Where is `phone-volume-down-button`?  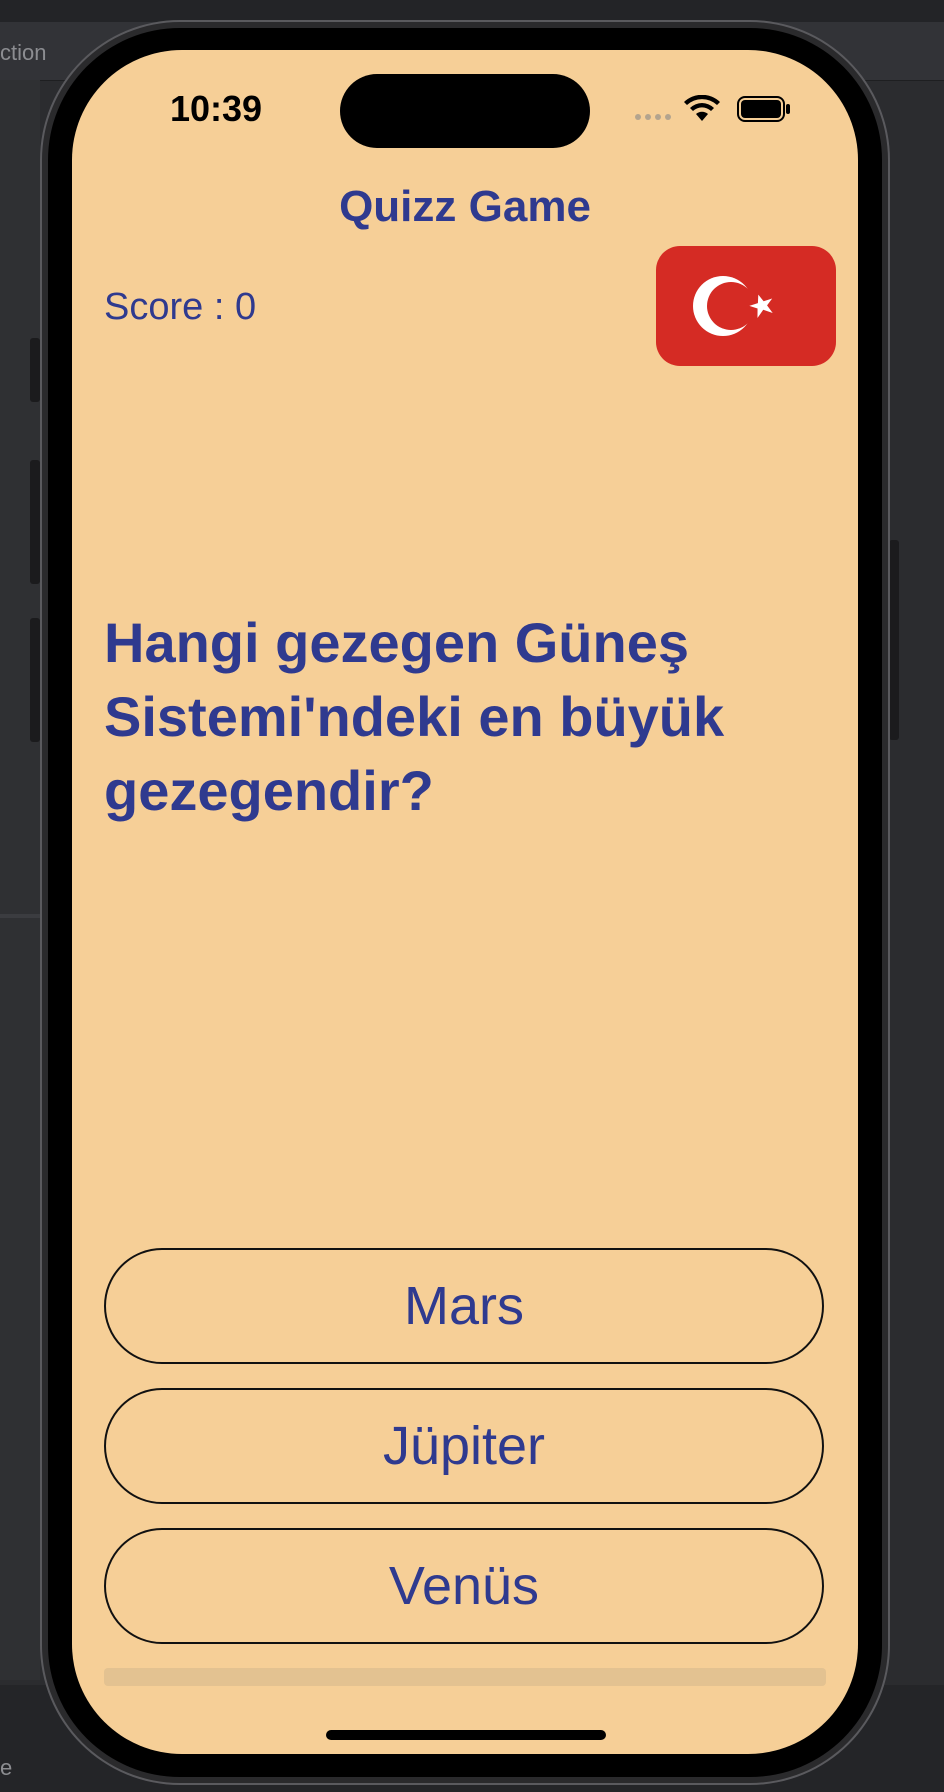
phone-volume-down-button is located at coordinates (35, 680).